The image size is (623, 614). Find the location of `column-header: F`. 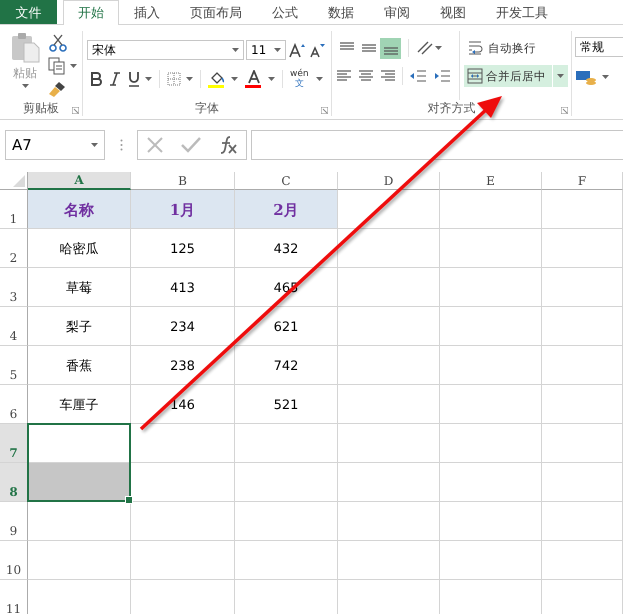

column-header: F is located at coordinates (582, 181).